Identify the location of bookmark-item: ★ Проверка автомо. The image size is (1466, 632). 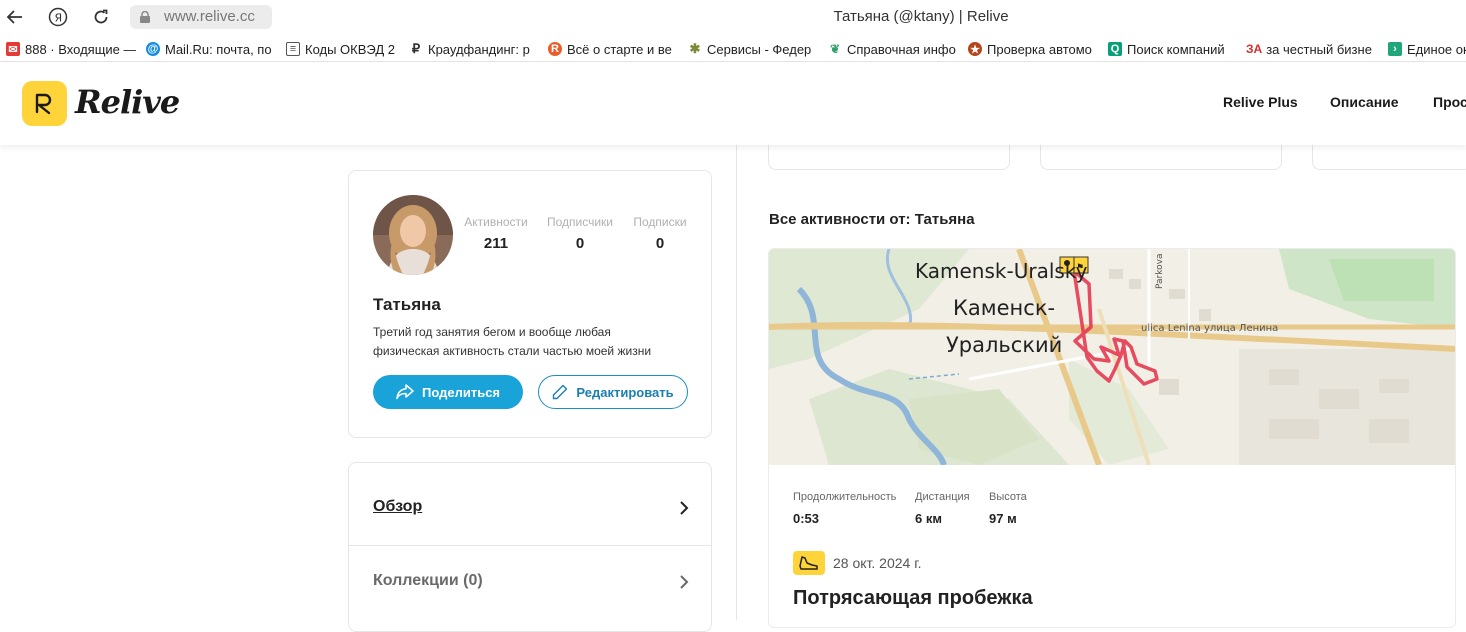
(1031, 49).